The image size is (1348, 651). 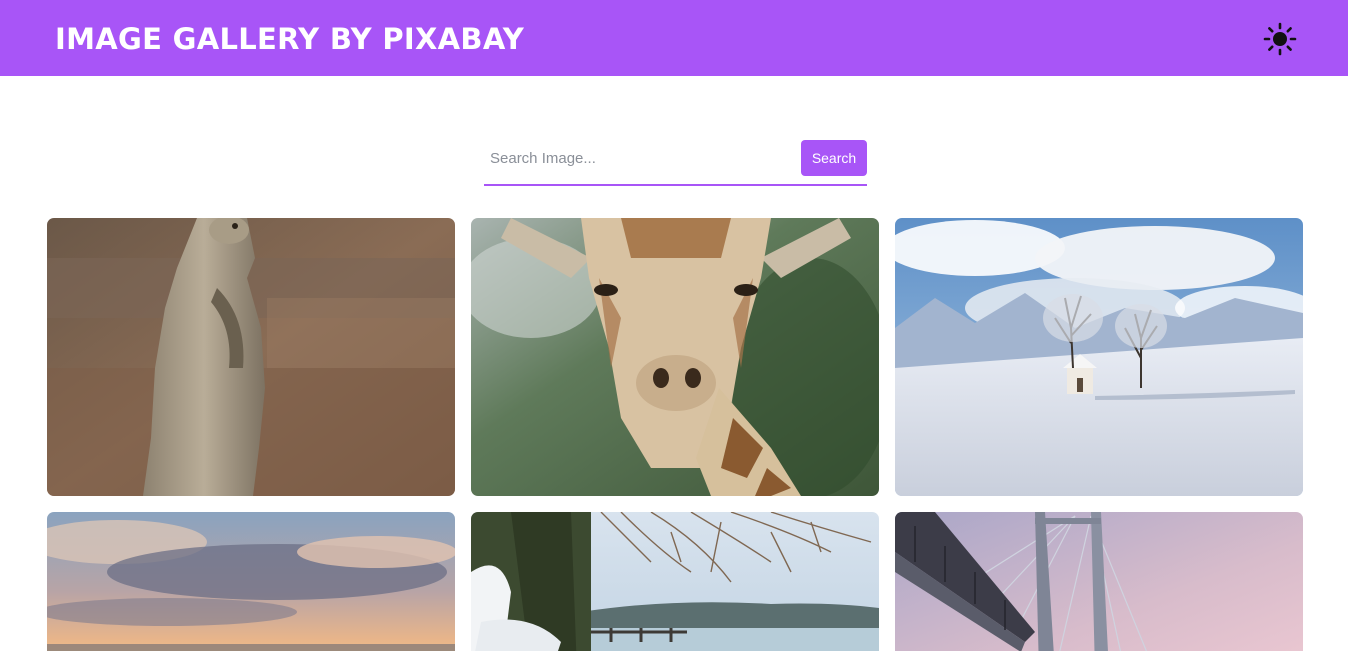 I want to click on gallery-image-giraffe, so click(x=675, y=357).